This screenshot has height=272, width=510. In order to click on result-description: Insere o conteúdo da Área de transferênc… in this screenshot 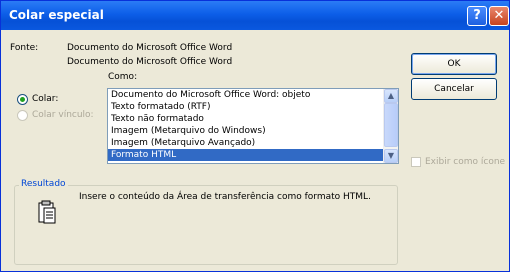, I will do `click(225, 197)`.